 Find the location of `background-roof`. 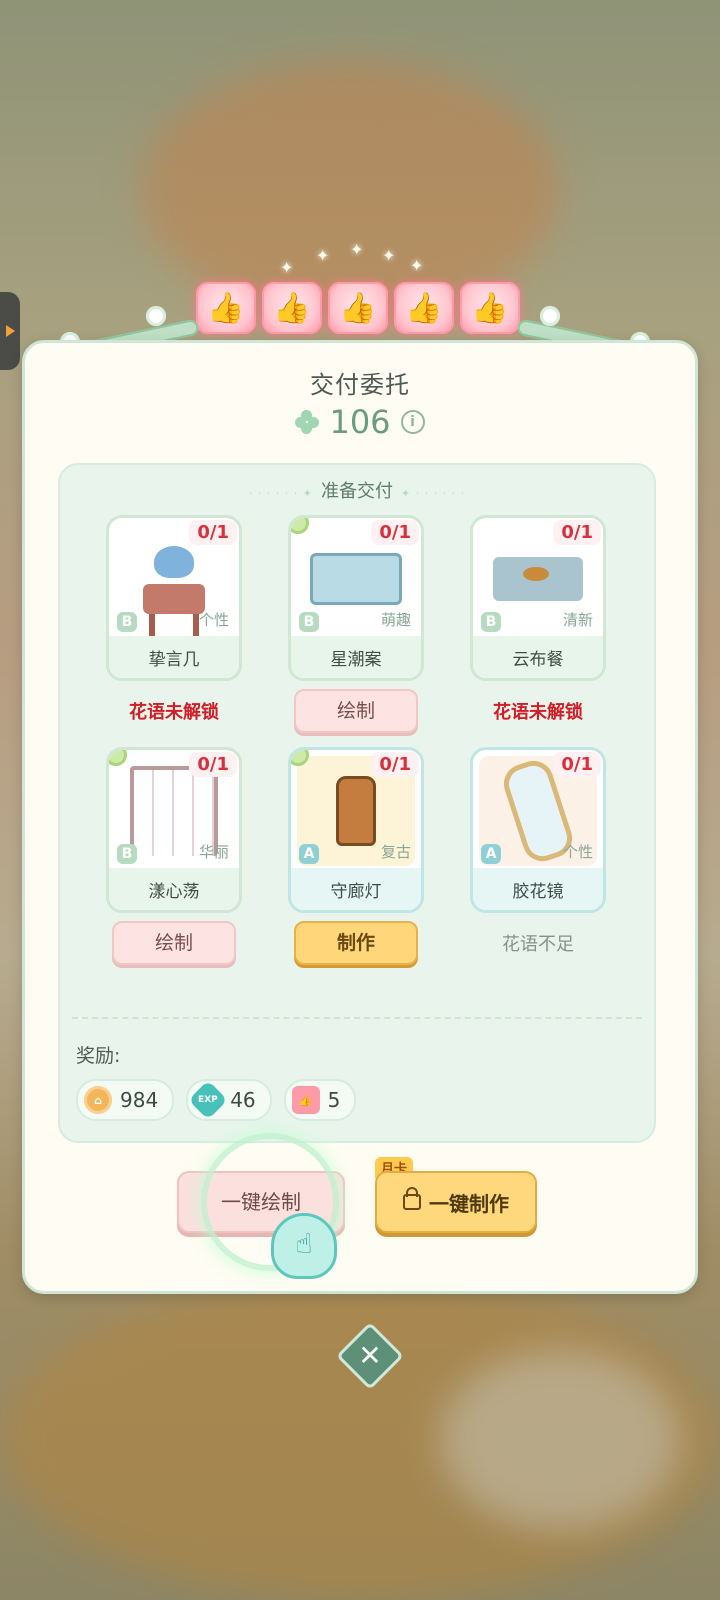

background-roof is located at coordinates (350, 190).